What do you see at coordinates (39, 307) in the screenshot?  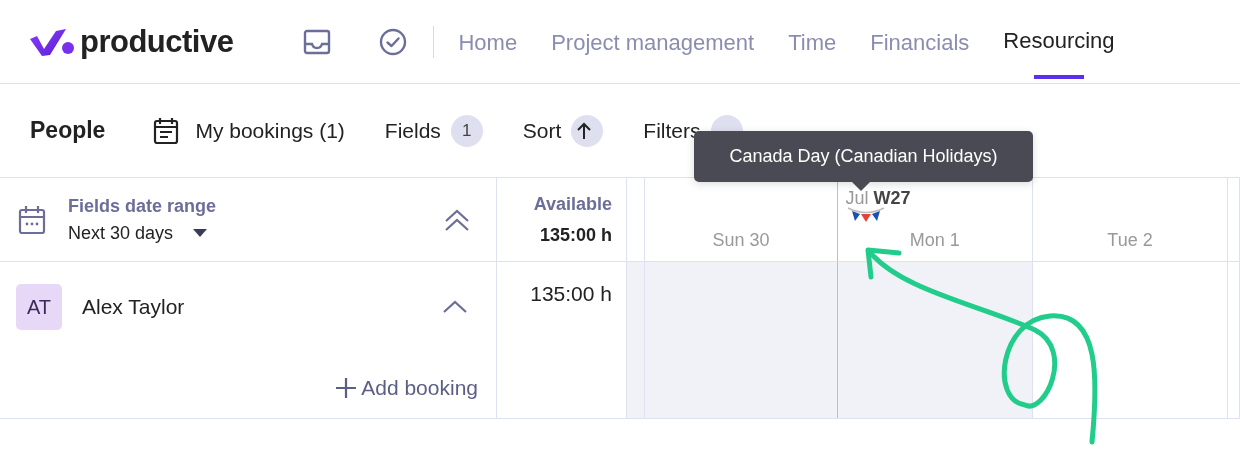 I see `avatar: AT` at bounding box center [39, 307].